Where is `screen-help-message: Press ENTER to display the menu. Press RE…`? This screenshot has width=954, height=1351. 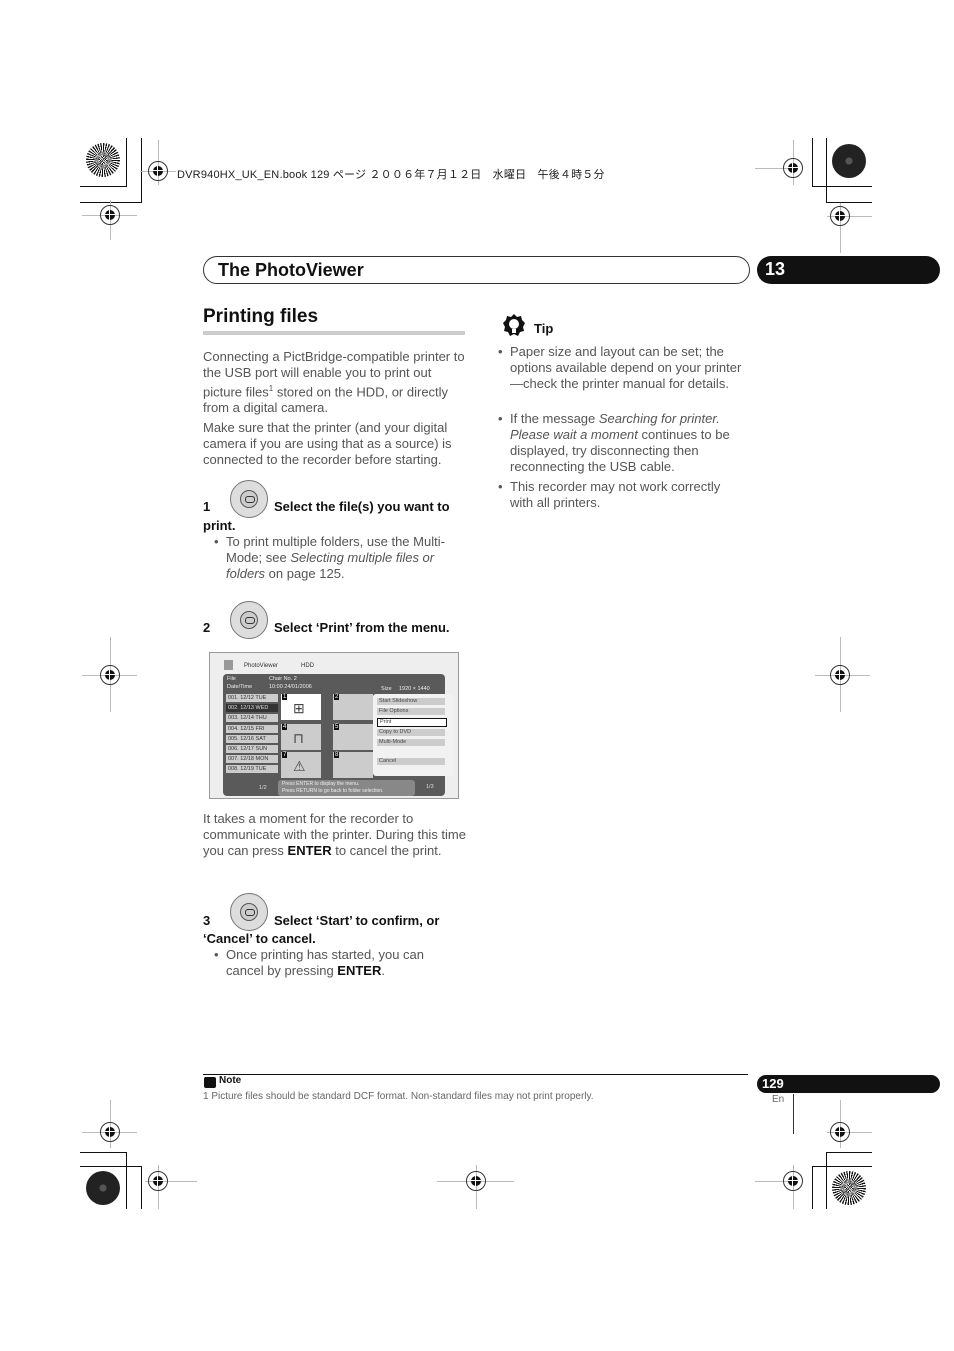 screen-help-message: Press ENTER to display the menu. Press RE… is located at coordinates (346, 788).